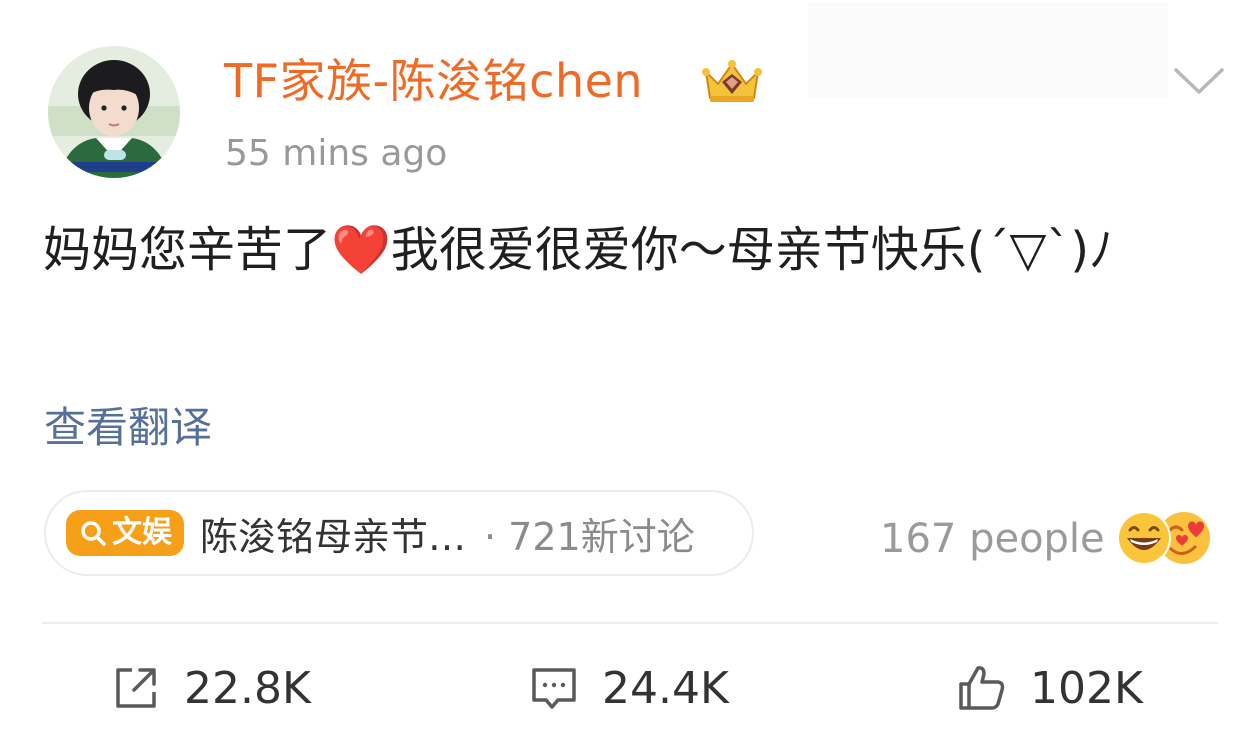  I want to click on post-text: 妈妈您辛苦了❤️我很爱很爱你～母亲节快乐(´▽`)ﾉ, so click(633, 250).